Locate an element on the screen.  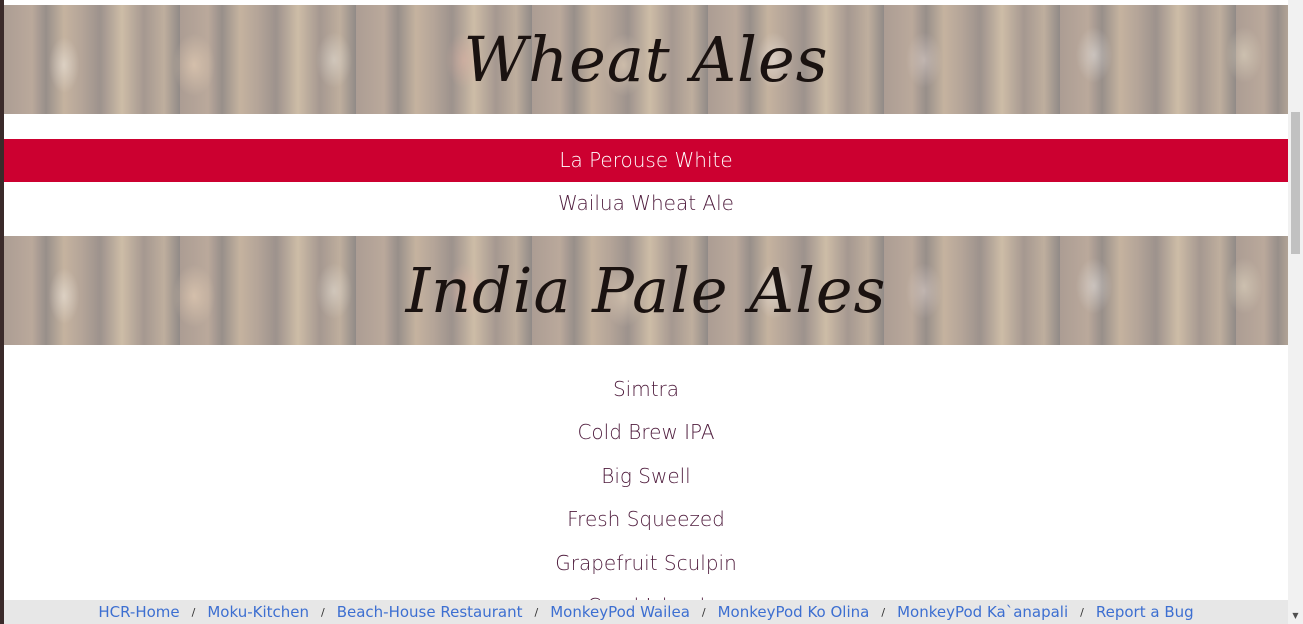
scrollbar-thumb is located at coordinates (1295, 183).